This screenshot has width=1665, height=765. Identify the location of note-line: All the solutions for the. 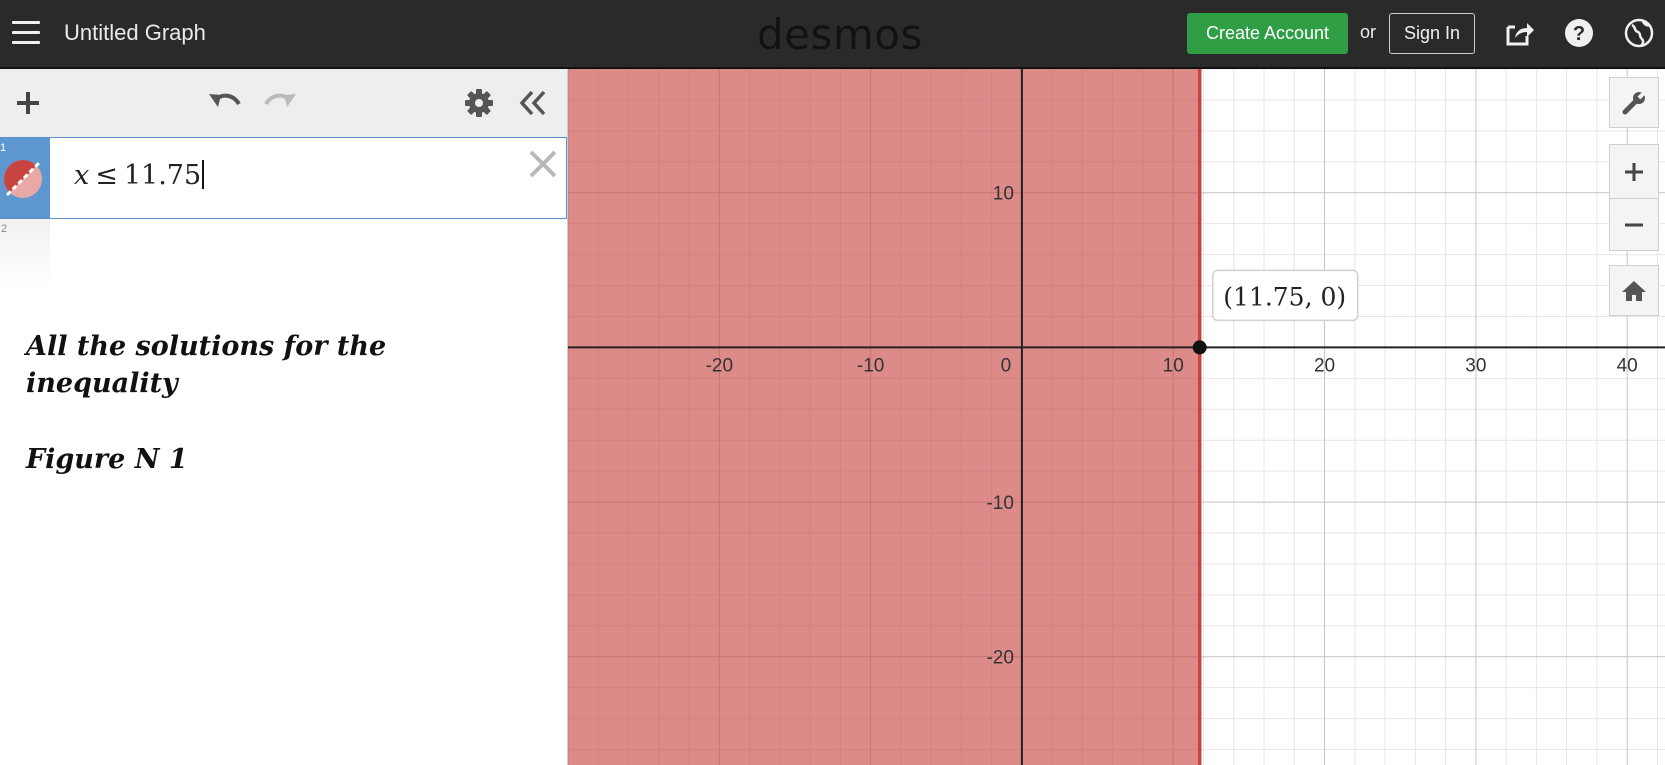
(206, 346).